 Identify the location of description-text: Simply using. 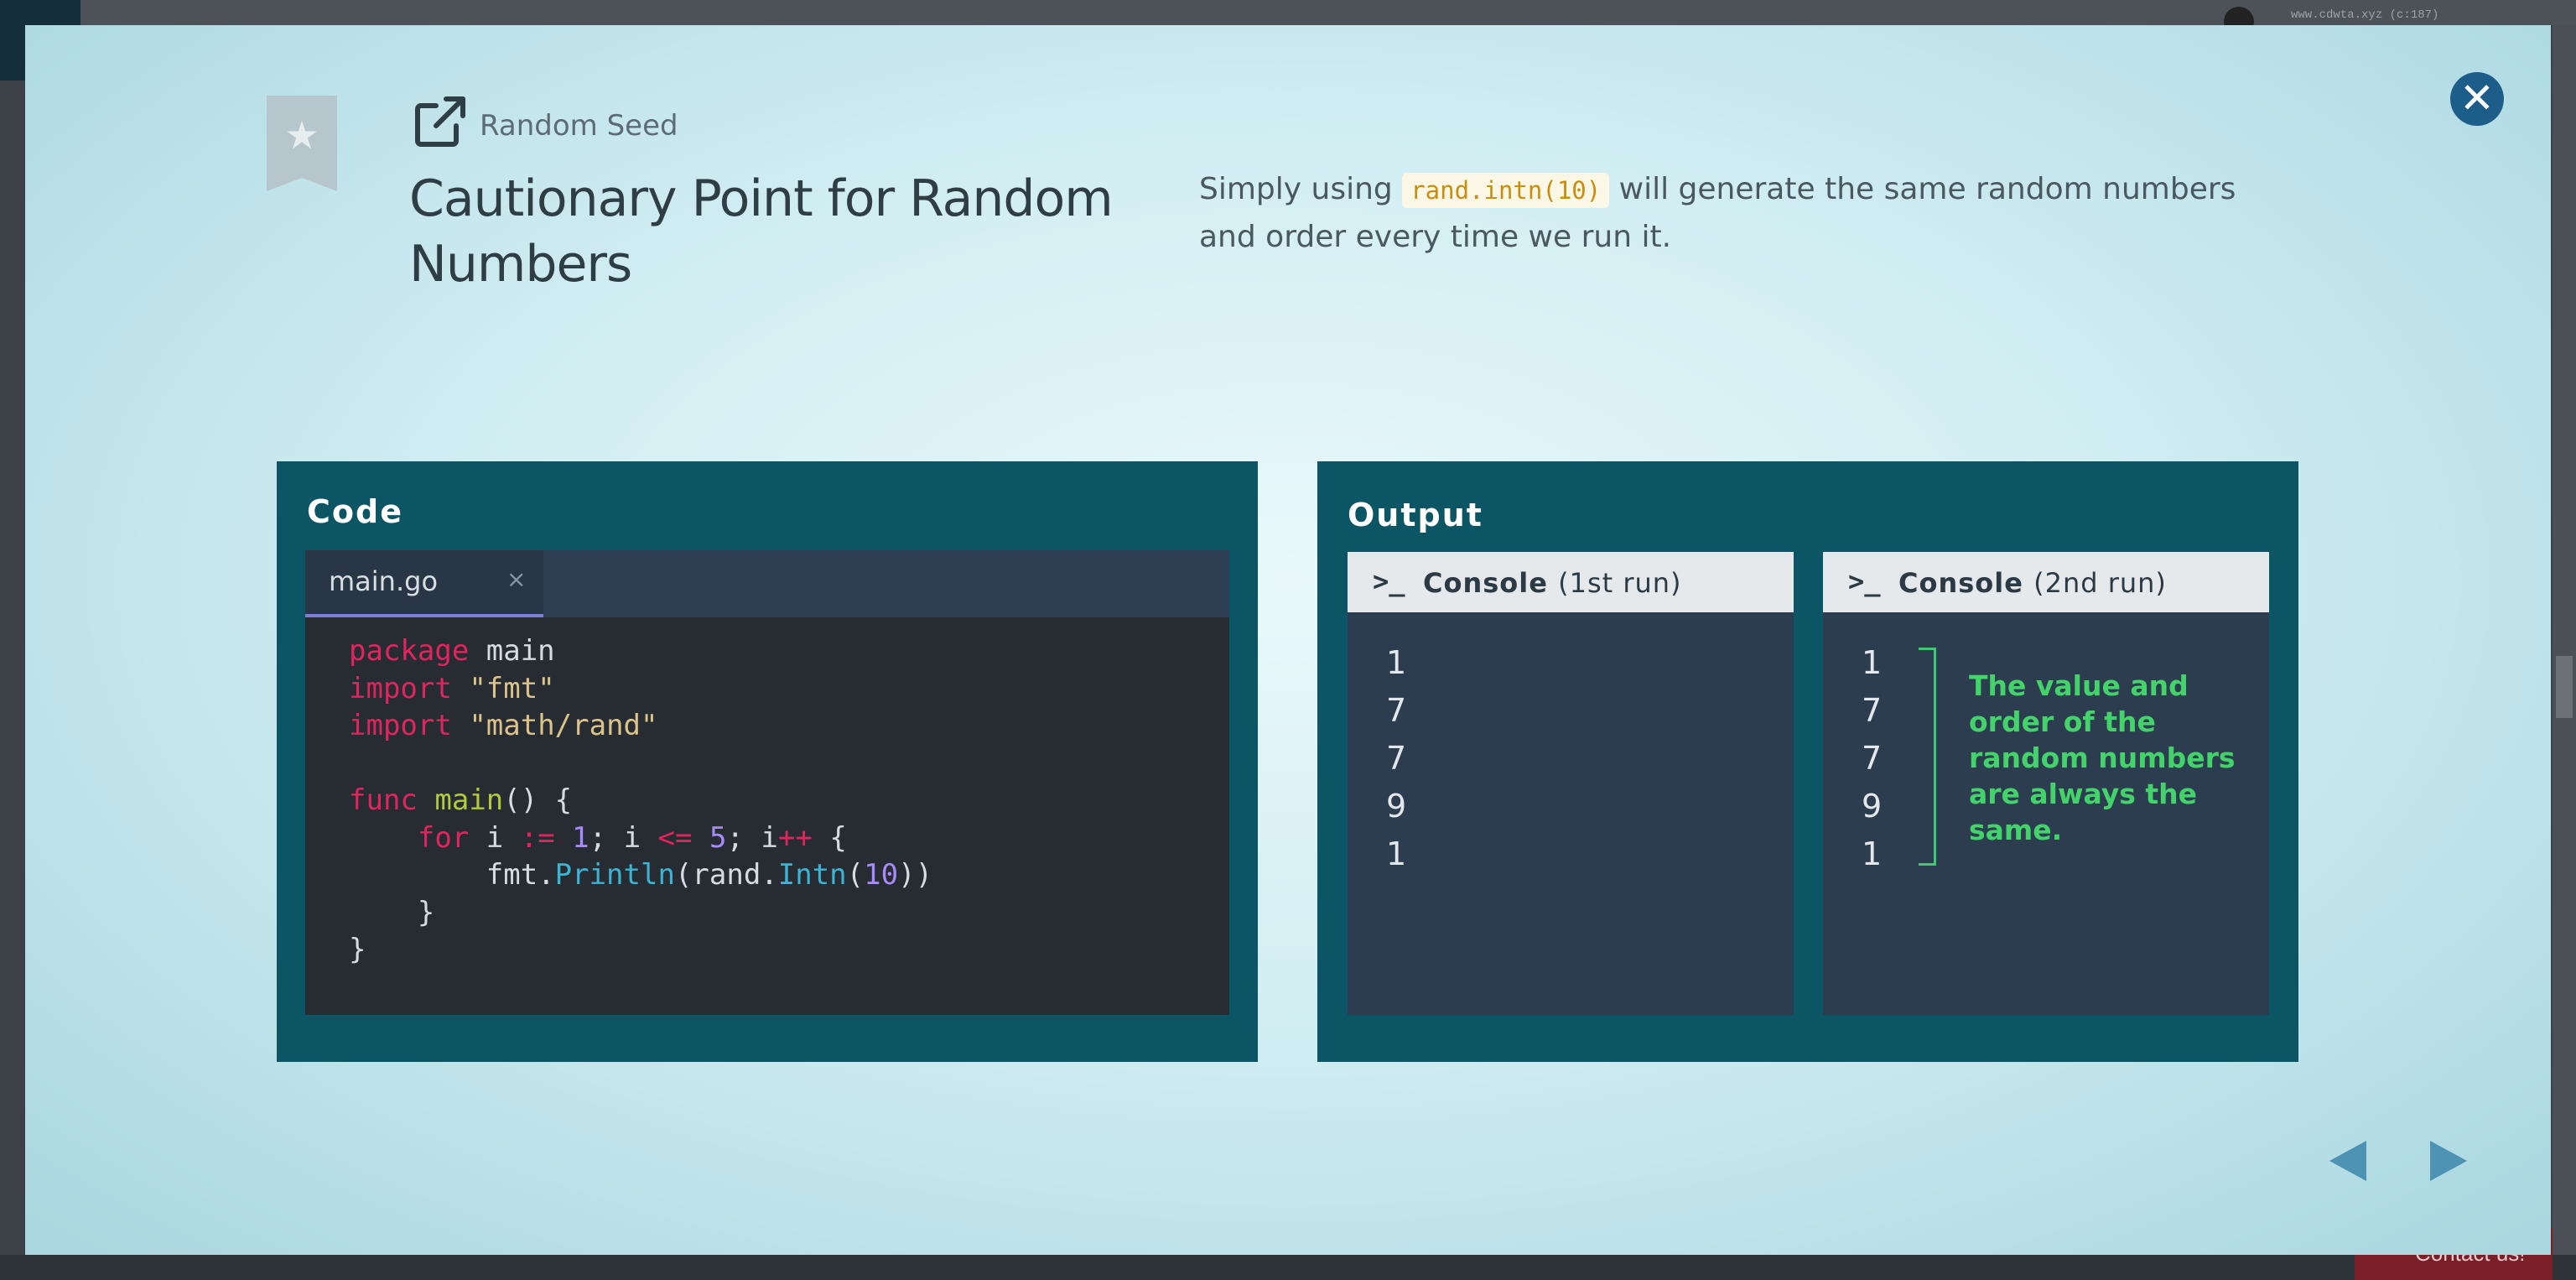
(1301, 189).